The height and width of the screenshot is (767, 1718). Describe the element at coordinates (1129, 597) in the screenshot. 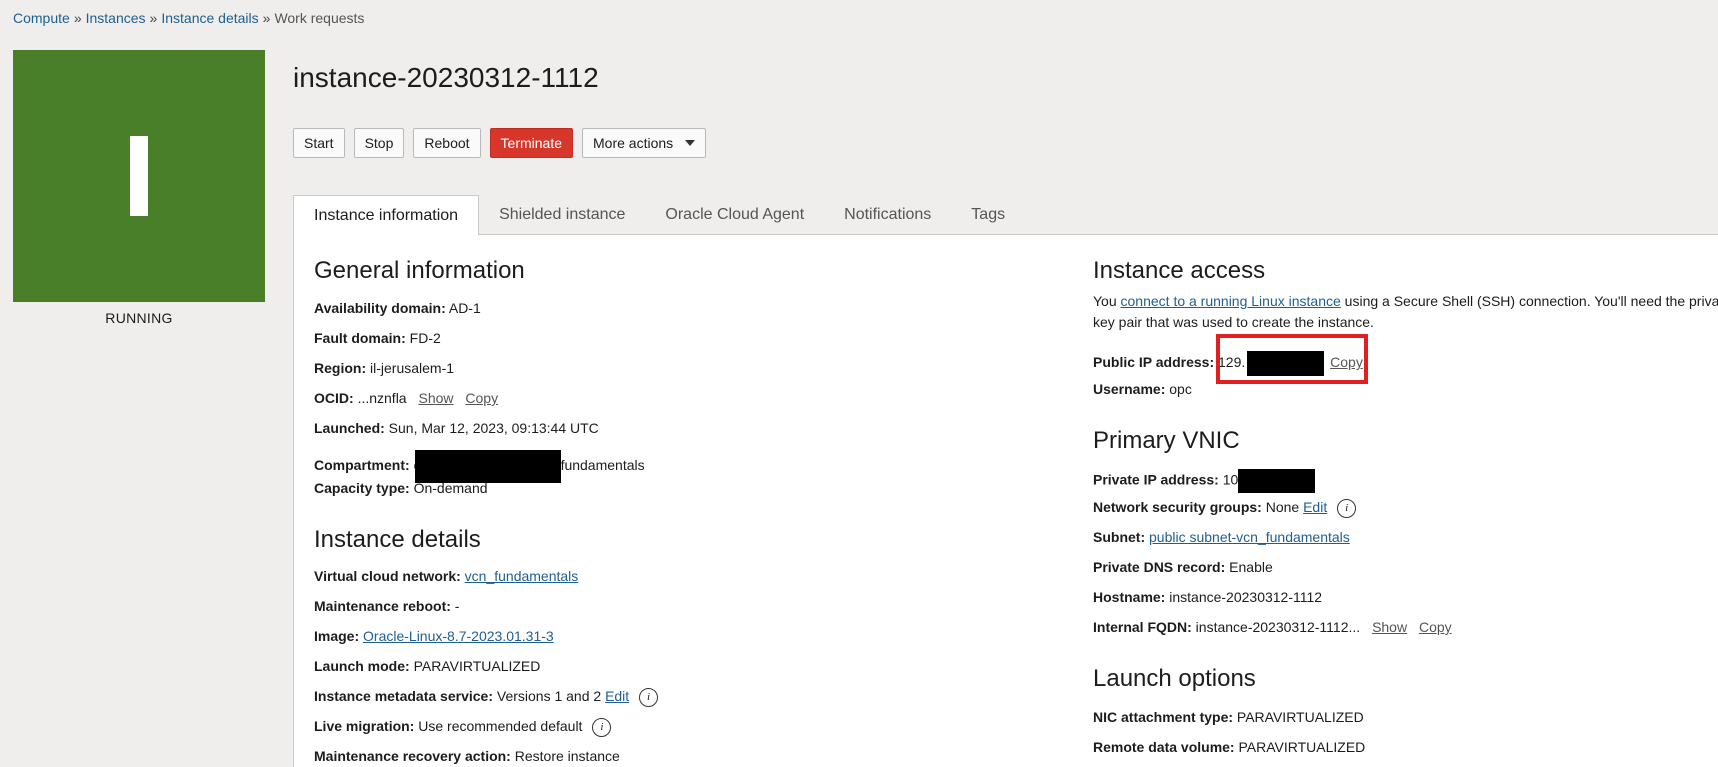

I see `hostname-label: Hostname:` at that location.